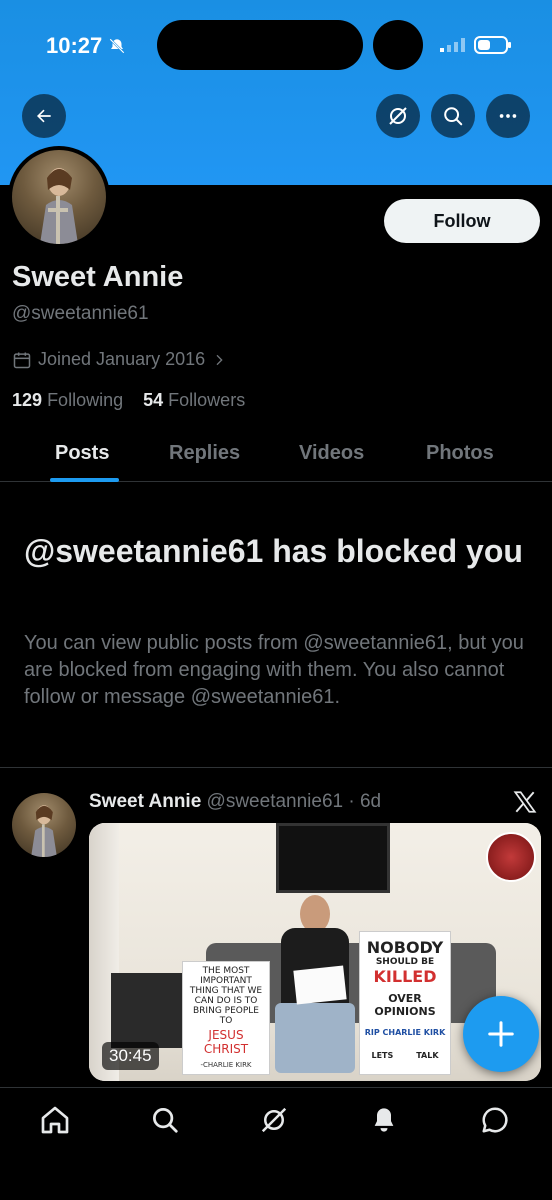 The image size is (552, 1200). Describe the element at coordinates (460, 453) in the screenshot. I see `tab-photos: Photos` at that location.